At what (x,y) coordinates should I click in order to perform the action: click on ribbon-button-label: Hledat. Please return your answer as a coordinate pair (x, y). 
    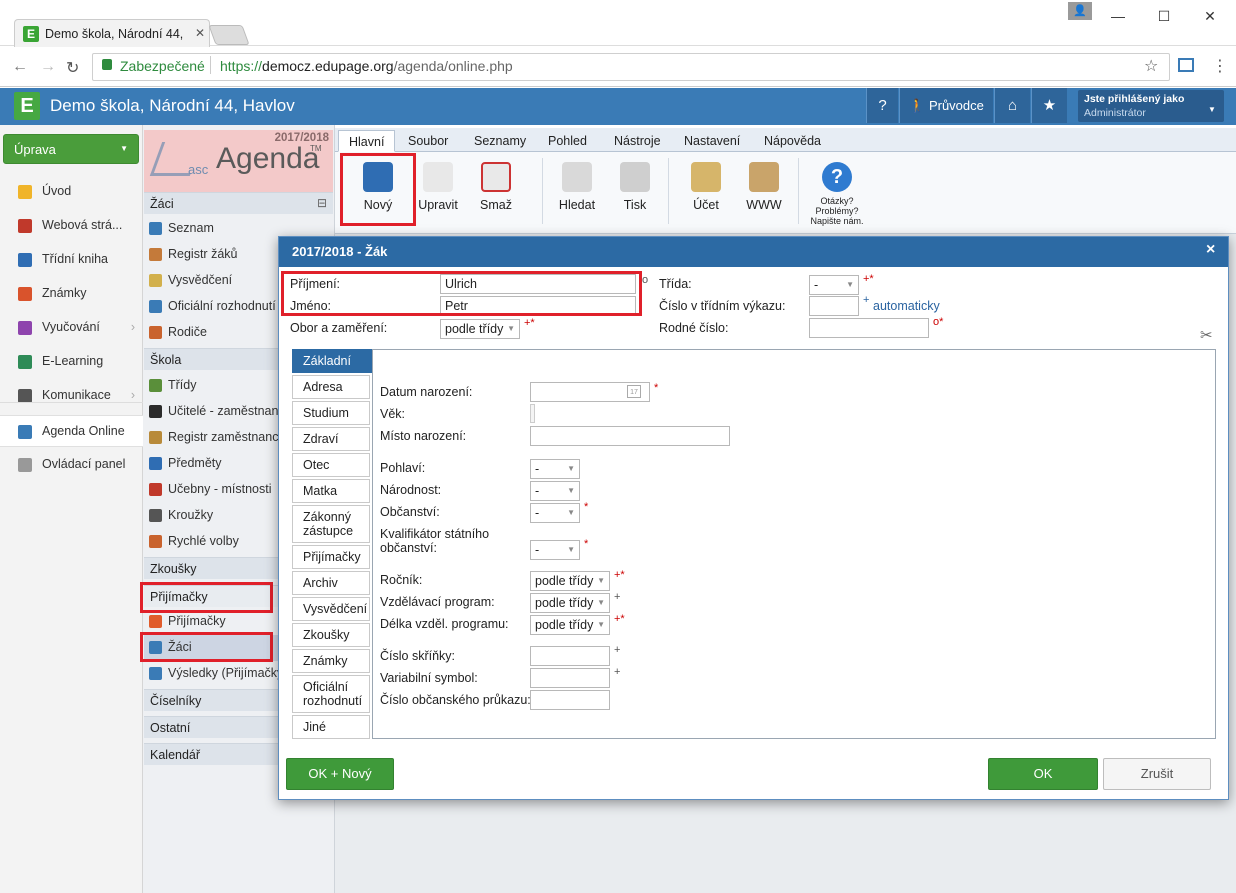
    Looking at the image, I should click on (577, 205).